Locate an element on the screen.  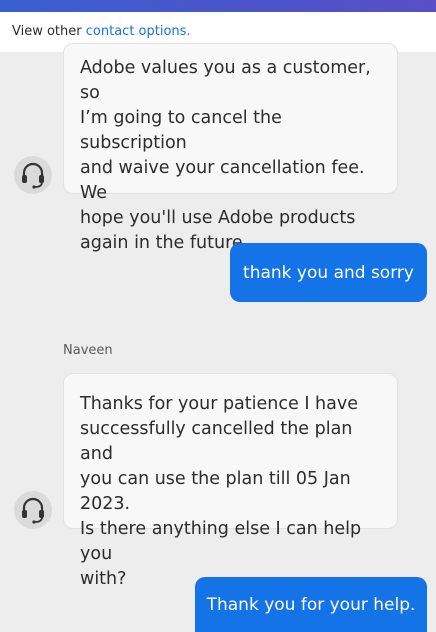
contact-options-link: contact options. is located at coordinates (138, 31).